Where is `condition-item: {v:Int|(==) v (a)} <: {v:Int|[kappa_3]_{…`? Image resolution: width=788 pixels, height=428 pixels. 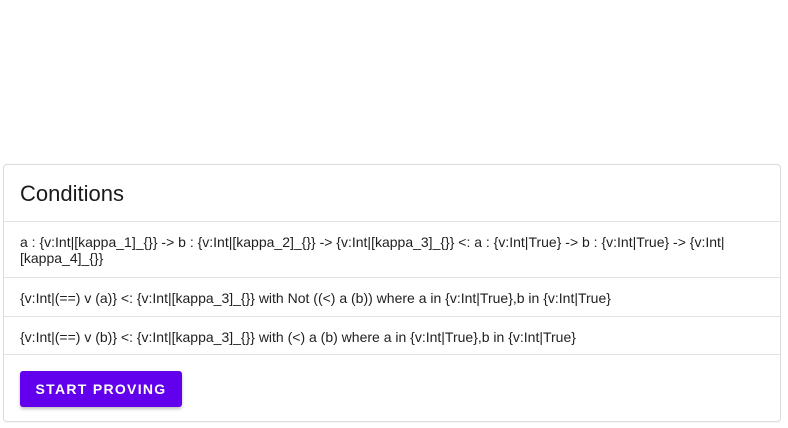 condition-item: {v:Int|(==) v (a)} <: {v:Int|[kappa_3]_{… is located at coordinates (392, 296).